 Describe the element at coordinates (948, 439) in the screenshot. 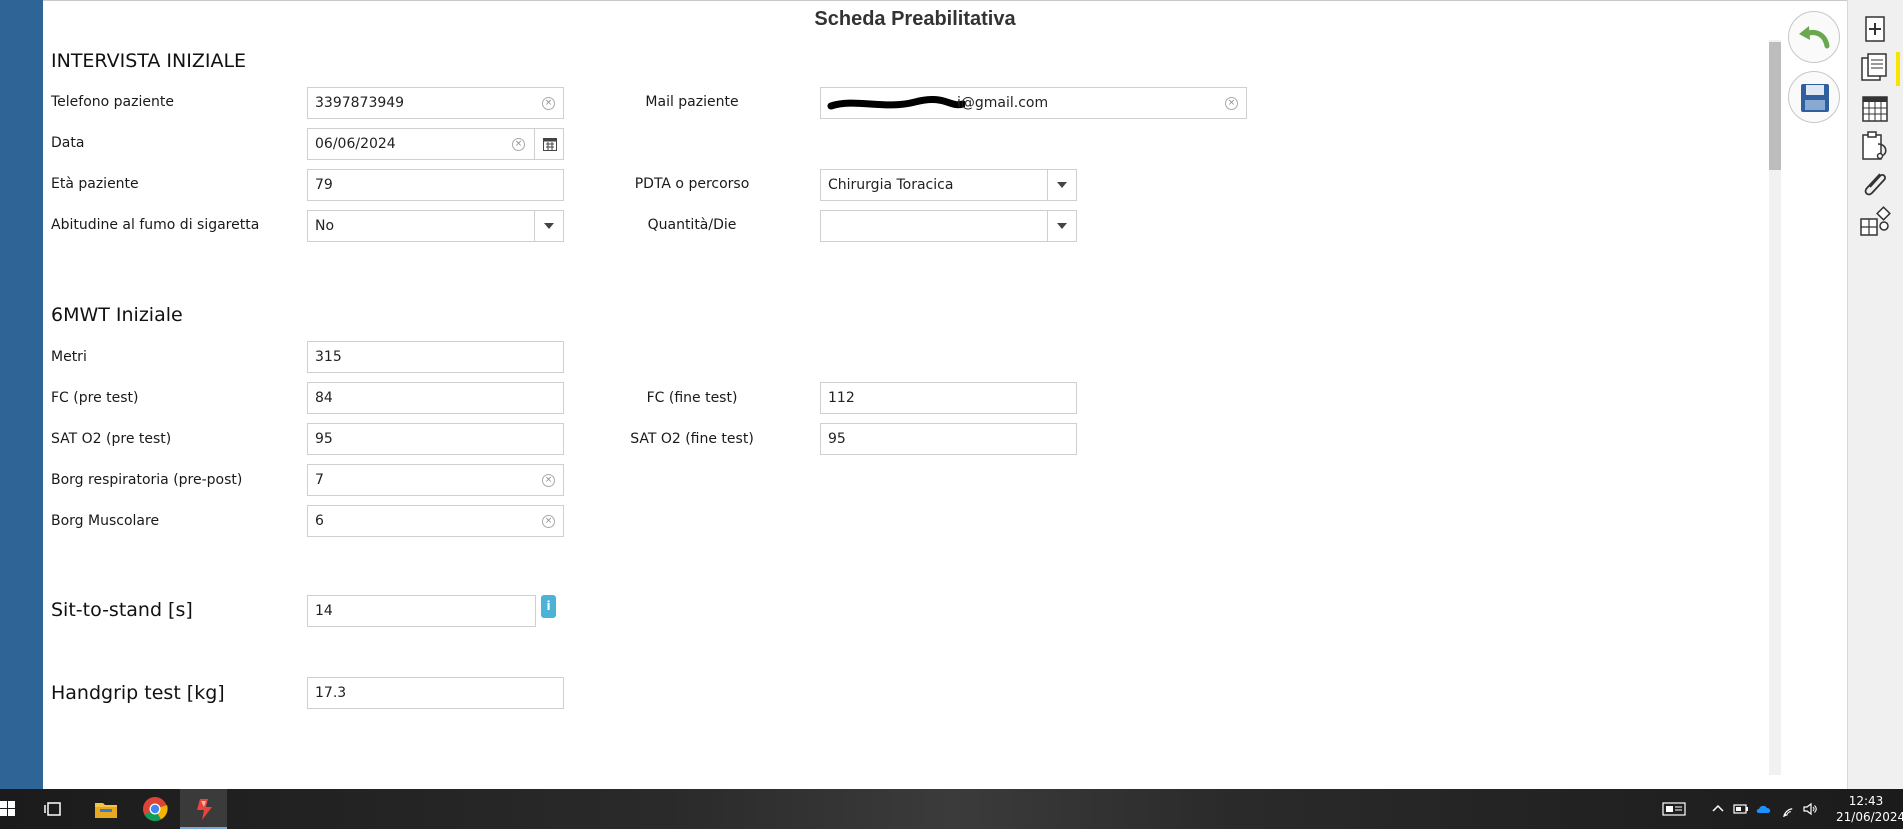

I see `sat-fine-input: 95` at that location.